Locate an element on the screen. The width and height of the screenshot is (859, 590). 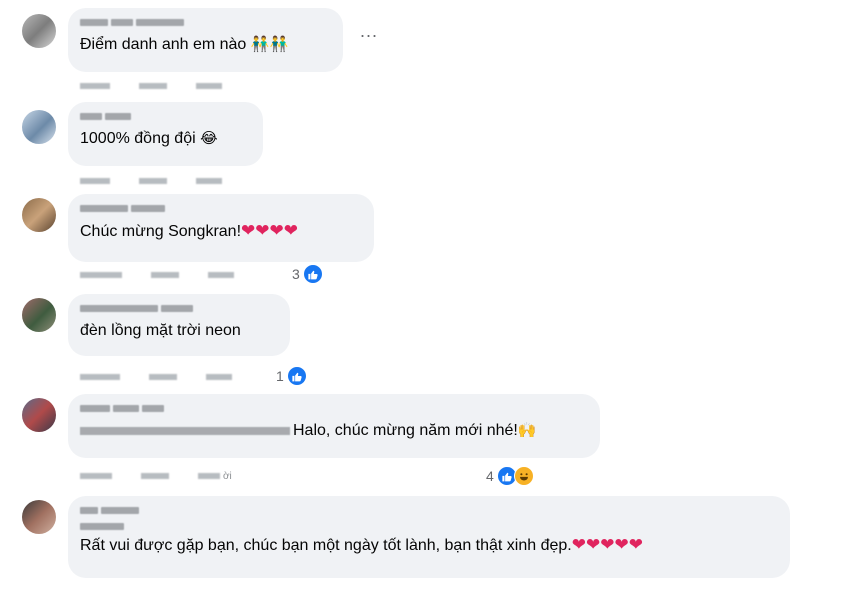
comment-bubble: Halo, chúc mừng năm mới nhé!🙌 is located at coordinates (334, 426).